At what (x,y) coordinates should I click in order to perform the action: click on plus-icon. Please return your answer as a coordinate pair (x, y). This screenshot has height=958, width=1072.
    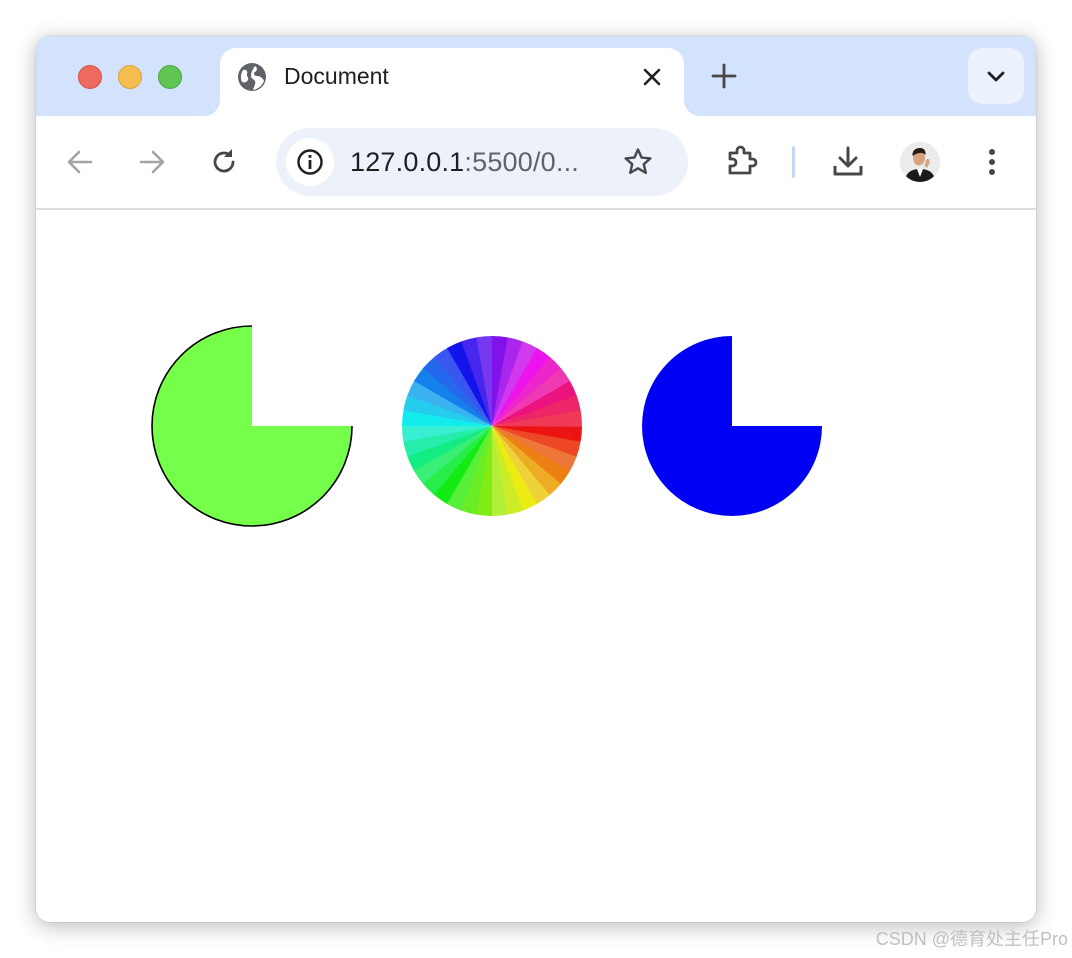
    Looking at the image, I should click on (724, 76).